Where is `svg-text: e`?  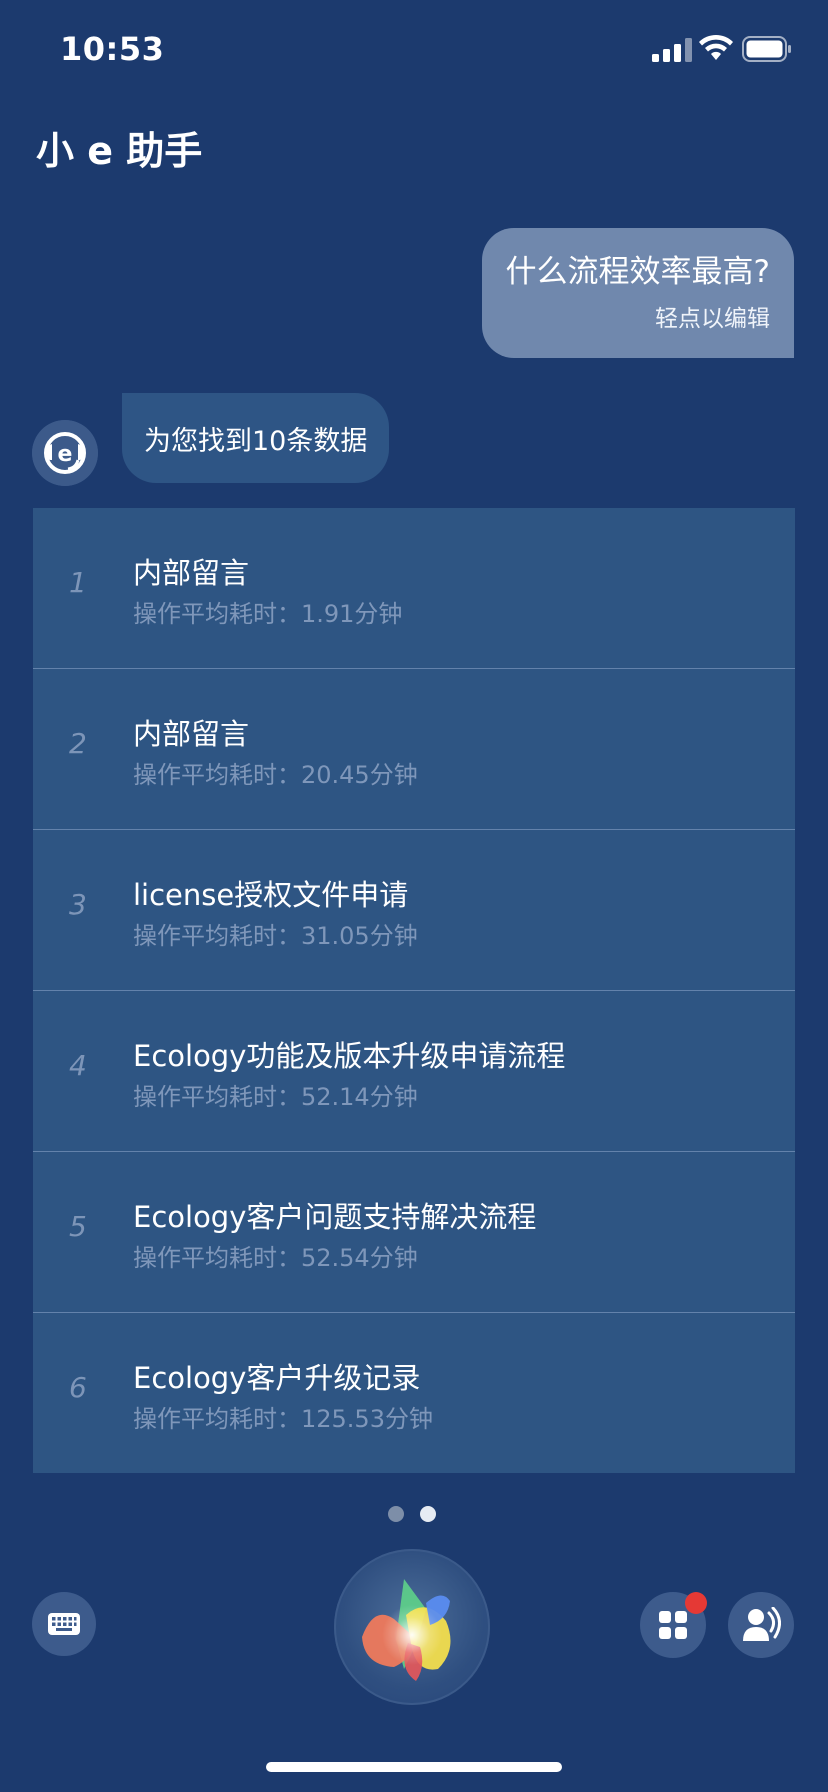 svg-text: e is located at coordinates (65, 454).